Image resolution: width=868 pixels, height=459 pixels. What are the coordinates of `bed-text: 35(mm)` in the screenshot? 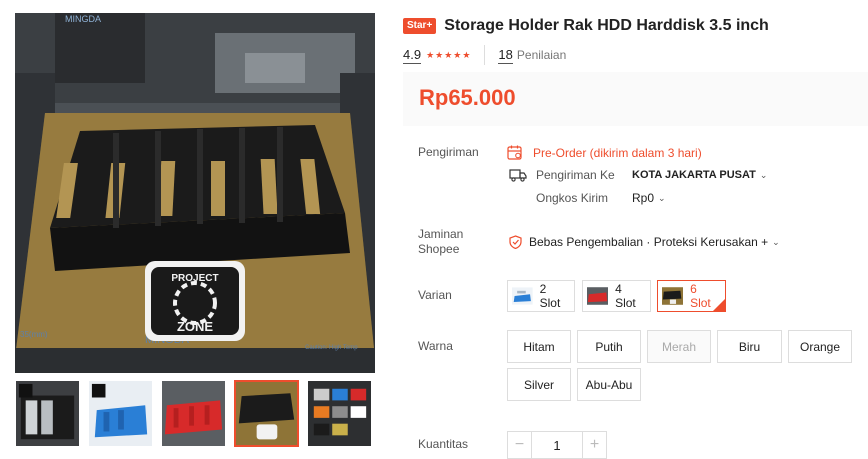 It's located at (34, 334).